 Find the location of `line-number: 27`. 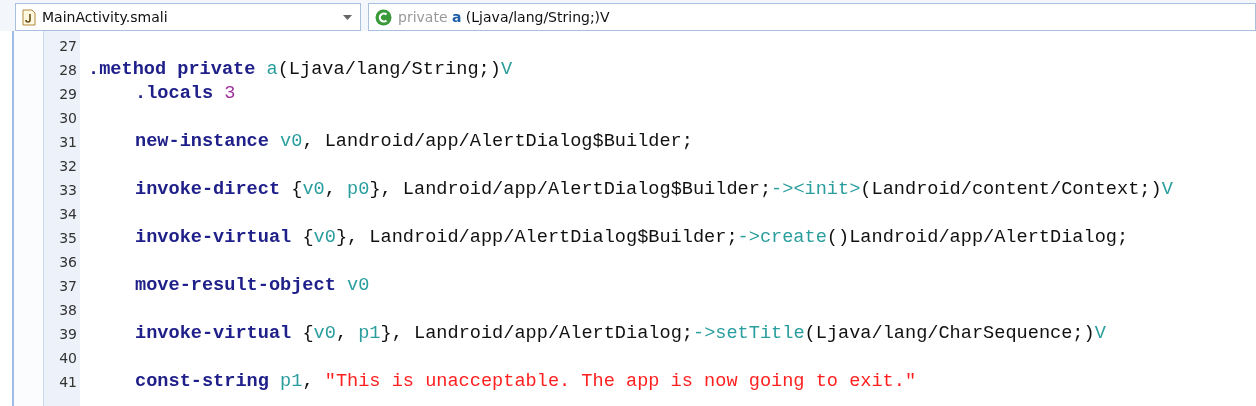

line-number: 27 is located at coordinates (68, 46).